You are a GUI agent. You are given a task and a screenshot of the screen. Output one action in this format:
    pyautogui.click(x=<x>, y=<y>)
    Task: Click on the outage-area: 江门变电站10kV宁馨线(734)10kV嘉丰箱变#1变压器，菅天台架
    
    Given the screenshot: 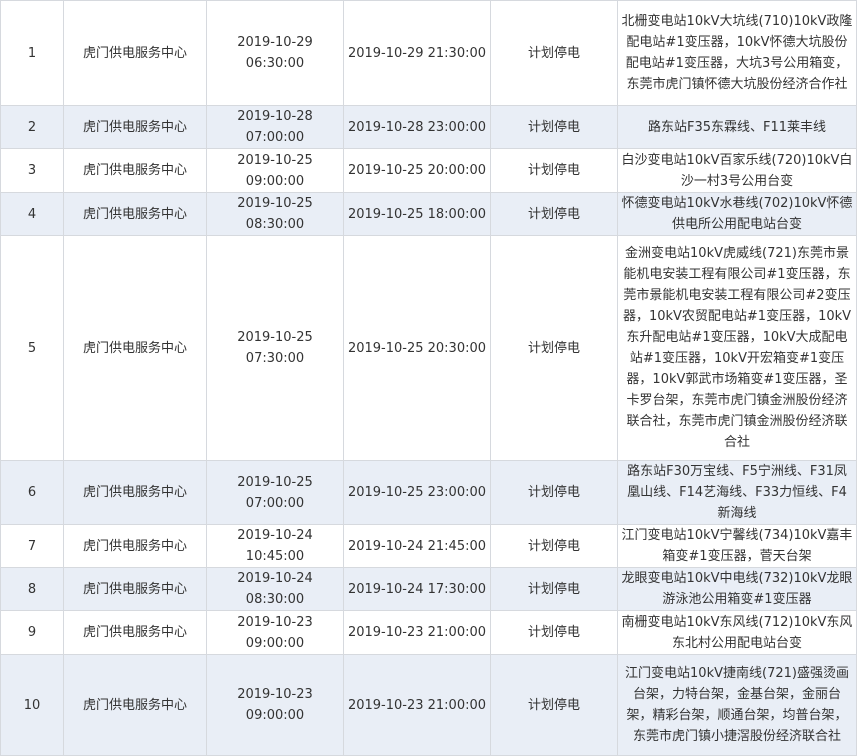 What is the action you would take?
    pyautogui.click(x=737, y=546)
    